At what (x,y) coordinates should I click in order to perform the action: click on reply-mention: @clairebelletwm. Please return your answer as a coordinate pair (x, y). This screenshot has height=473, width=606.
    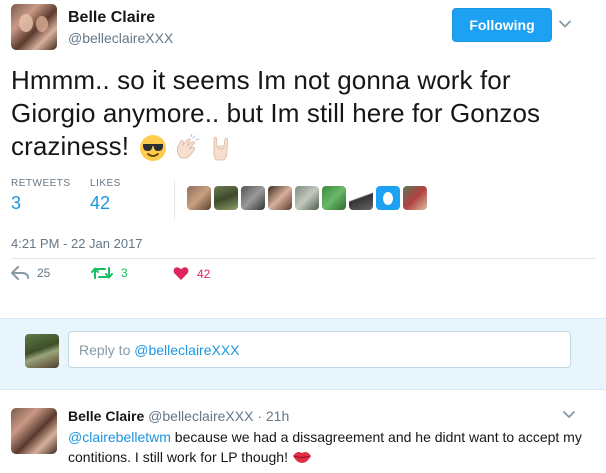
    Looking at the image, I should click on (119, 437).